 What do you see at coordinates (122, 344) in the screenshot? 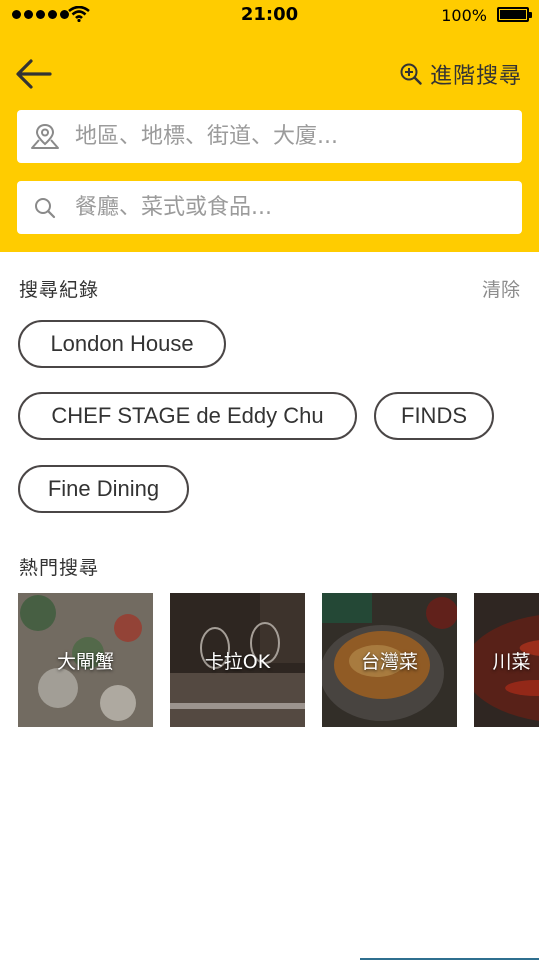
I see `history-chip: London House` at bounding box center [122, 344].